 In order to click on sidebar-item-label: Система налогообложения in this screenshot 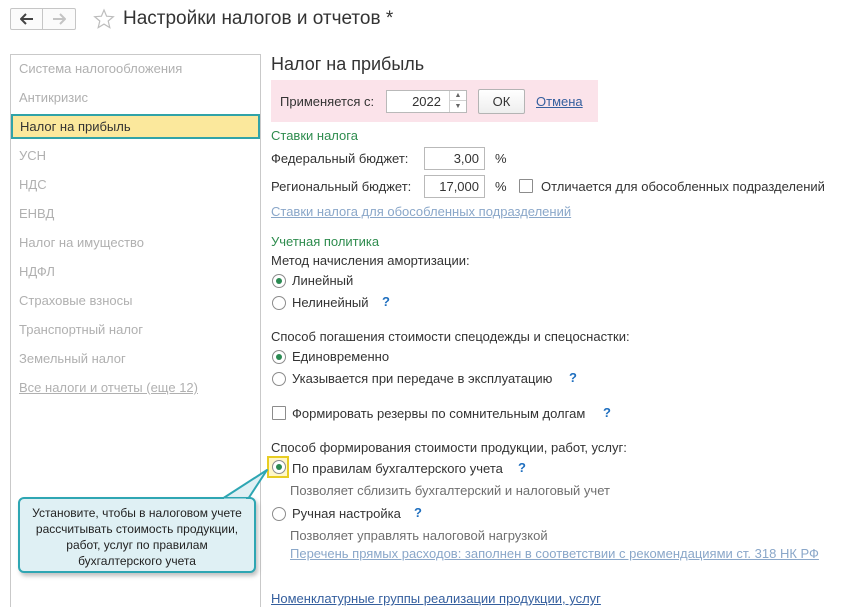, I will do `click(101, 68)`.